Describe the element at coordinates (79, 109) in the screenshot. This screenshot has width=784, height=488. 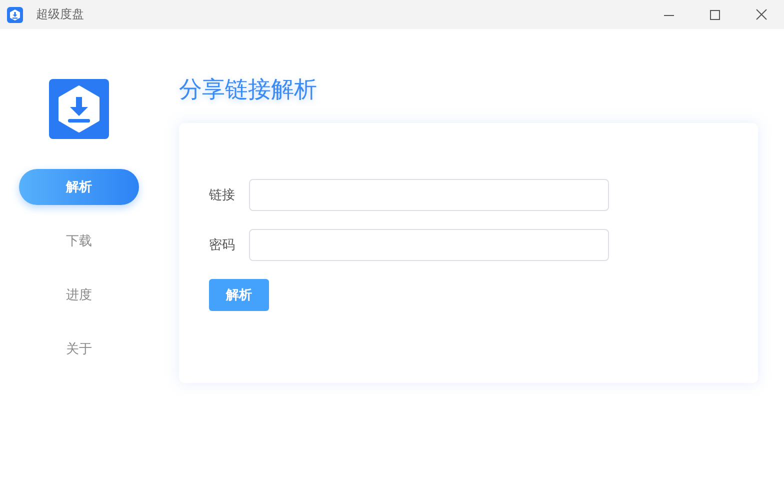
I see `download-logo-icon` at that location.